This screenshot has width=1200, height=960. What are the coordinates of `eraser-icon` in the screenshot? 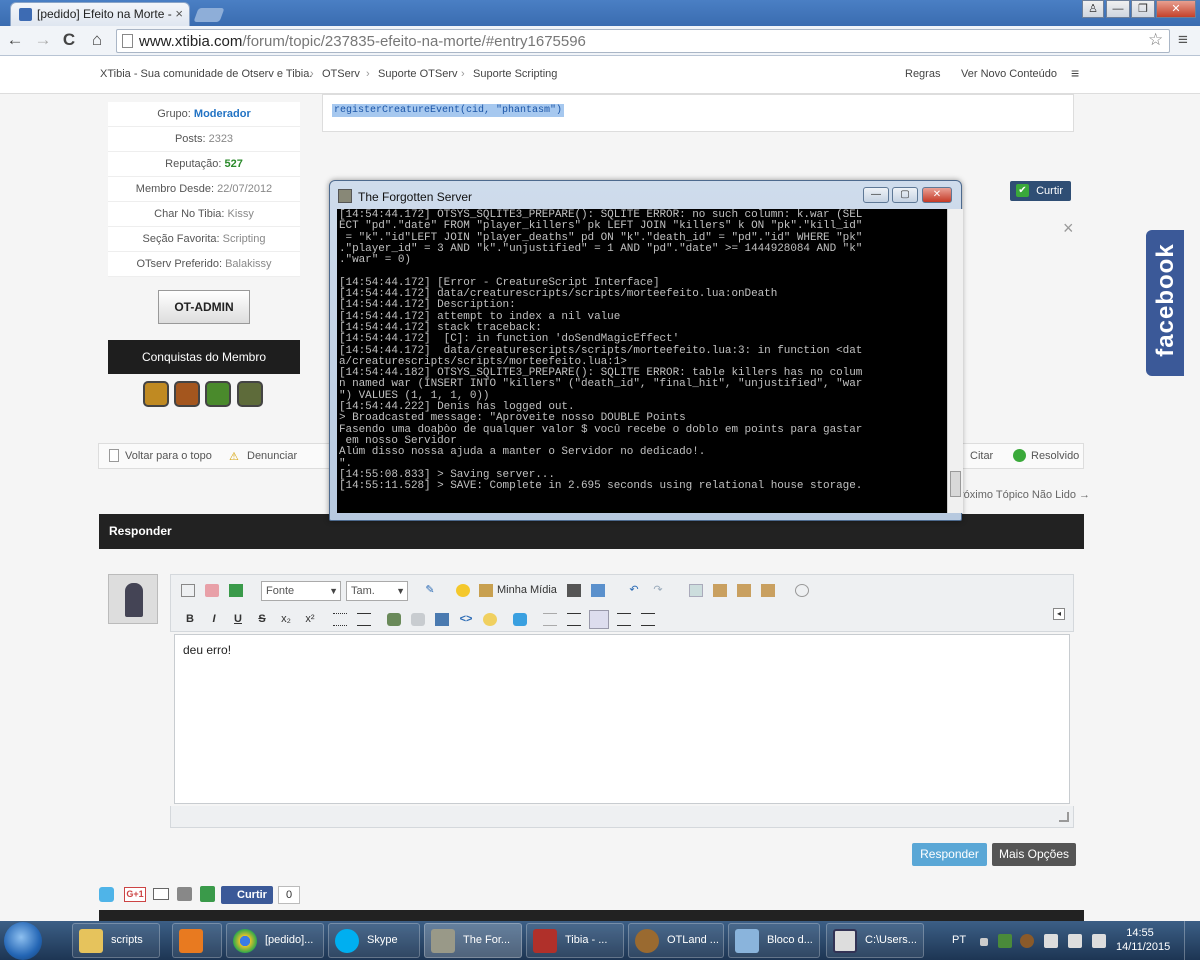 It's located at (212, 590).